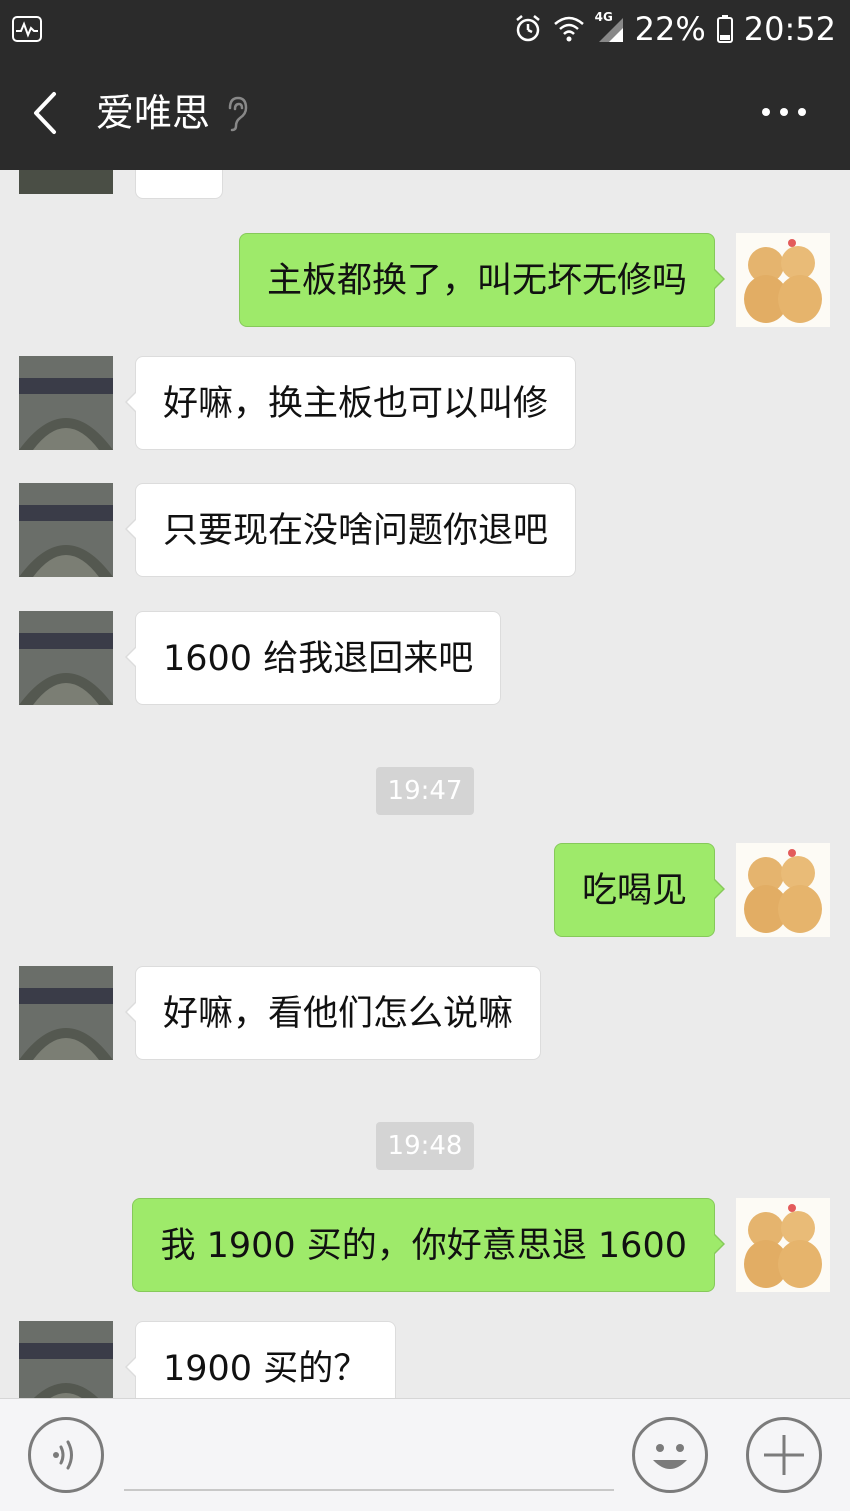 This screenshot has width=850, height=1511. What do you see at coordinates (237, 114) in the screenshot?
I see `ear-icon` at bounding box center [237, 114].